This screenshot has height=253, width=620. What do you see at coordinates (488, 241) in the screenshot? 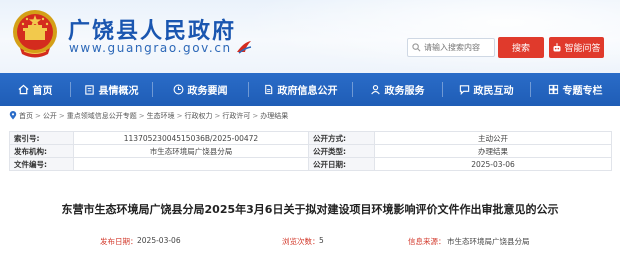
I see `source-value: 市生态环境局广饶县分局` at bounding box center [488, 241].